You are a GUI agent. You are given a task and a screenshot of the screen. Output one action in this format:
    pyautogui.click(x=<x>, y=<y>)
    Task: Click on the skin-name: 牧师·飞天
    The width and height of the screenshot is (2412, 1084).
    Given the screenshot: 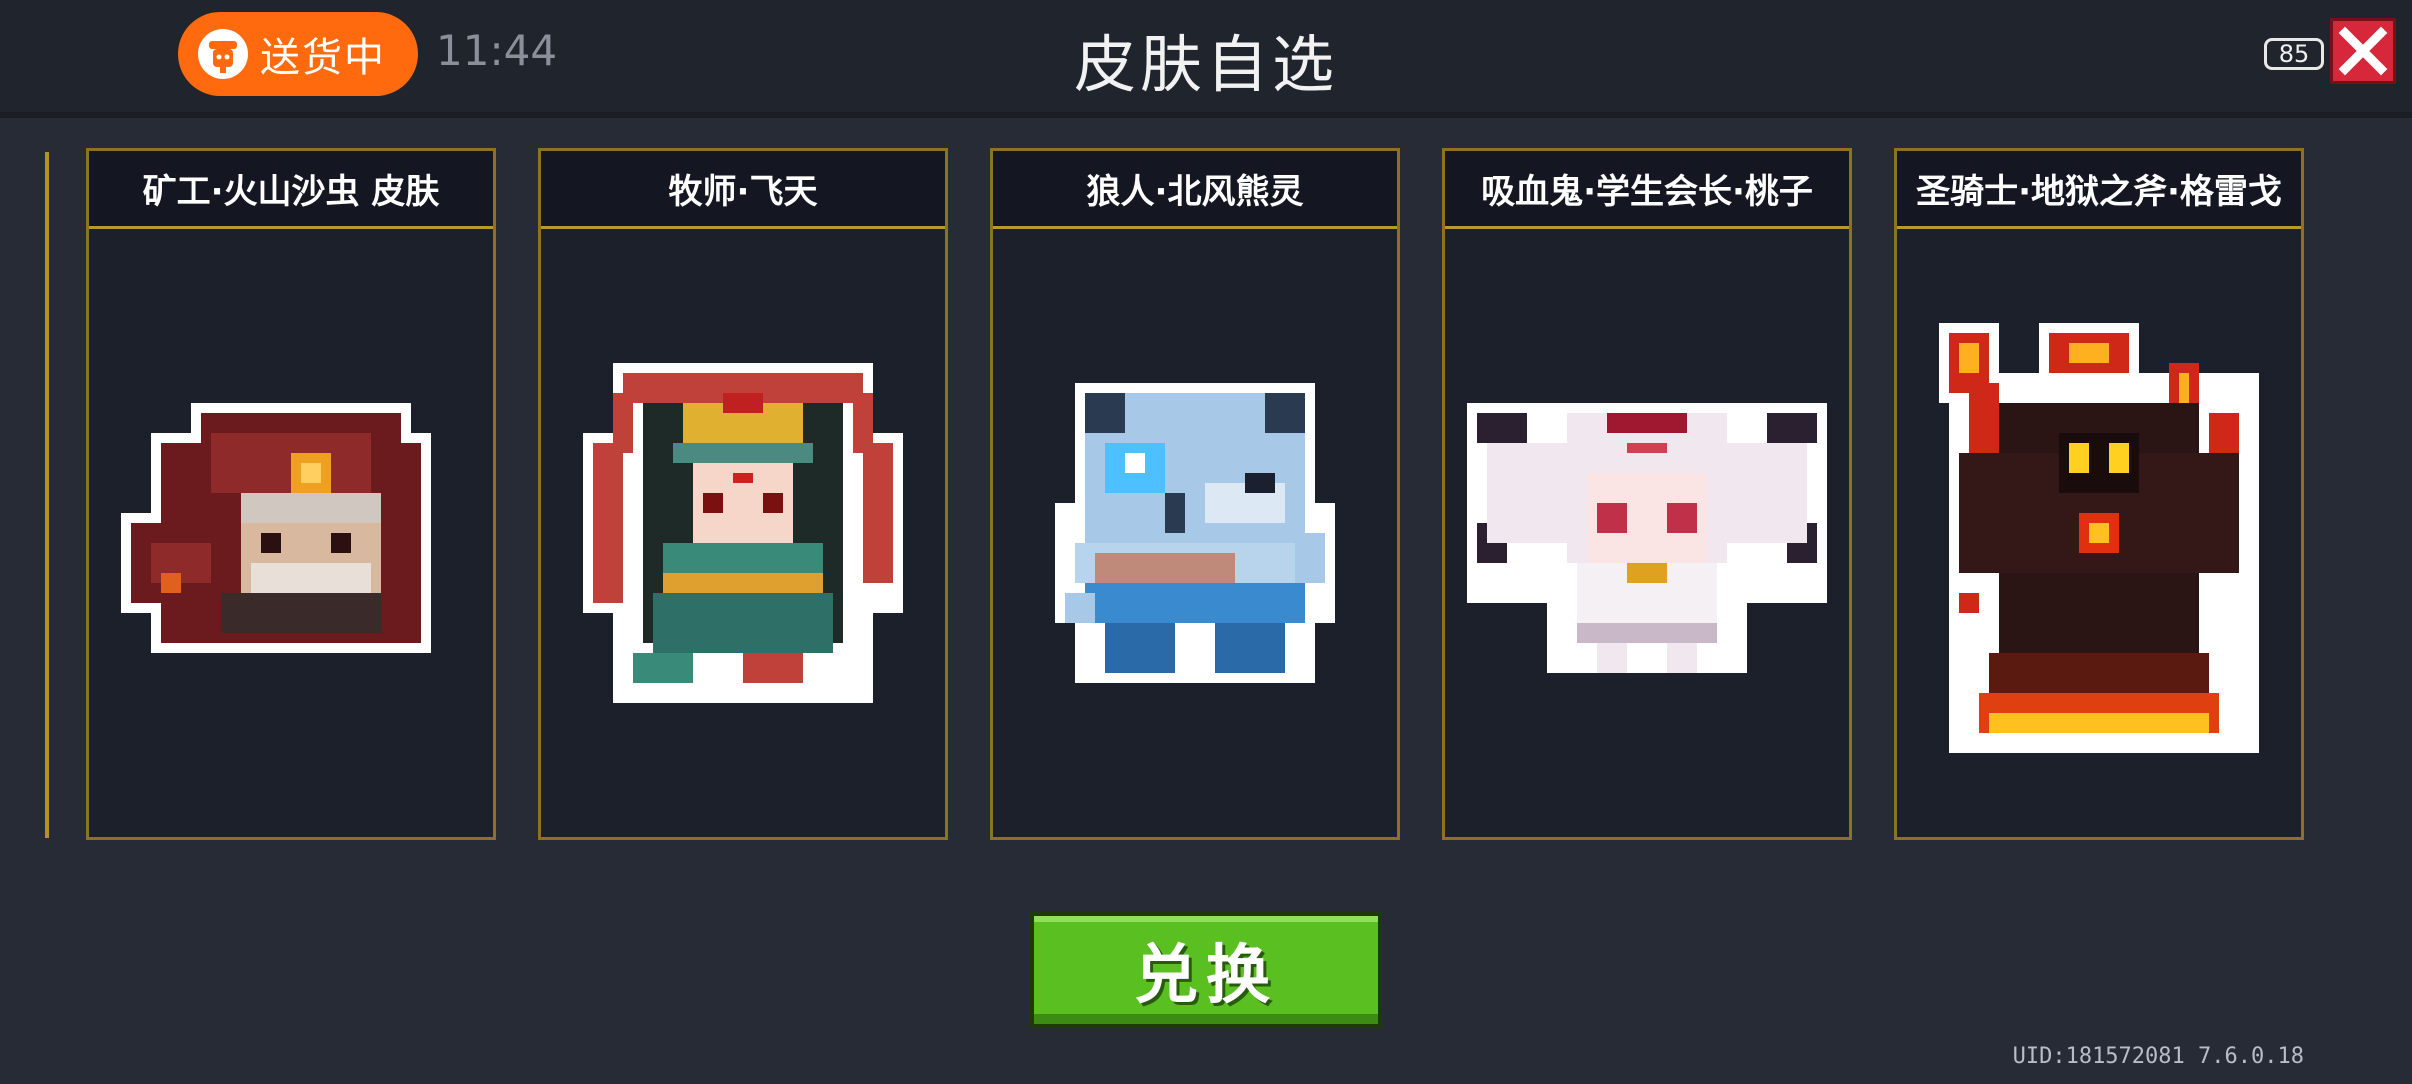 What is the action you would take?
    pyautogui.click(x=743, y=192)
    